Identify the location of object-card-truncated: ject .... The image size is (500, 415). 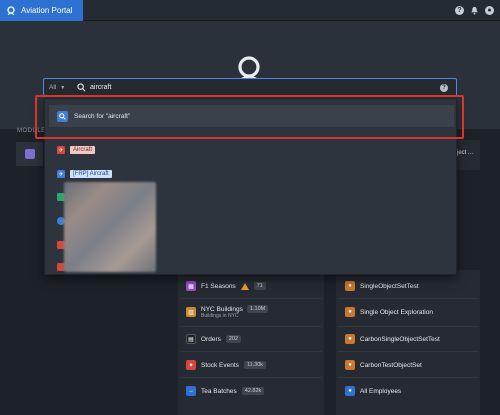
(465, 153).